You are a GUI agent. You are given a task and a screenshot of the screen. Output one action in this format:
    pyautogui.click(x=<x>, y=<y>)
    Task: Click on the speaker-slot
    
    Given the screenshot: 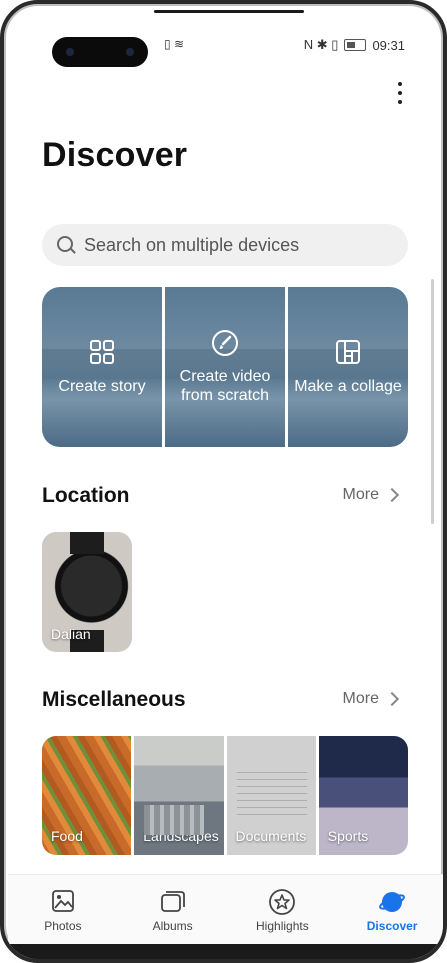 What is the action you would take?
    pyautogui.click(x=229, y=11)
    